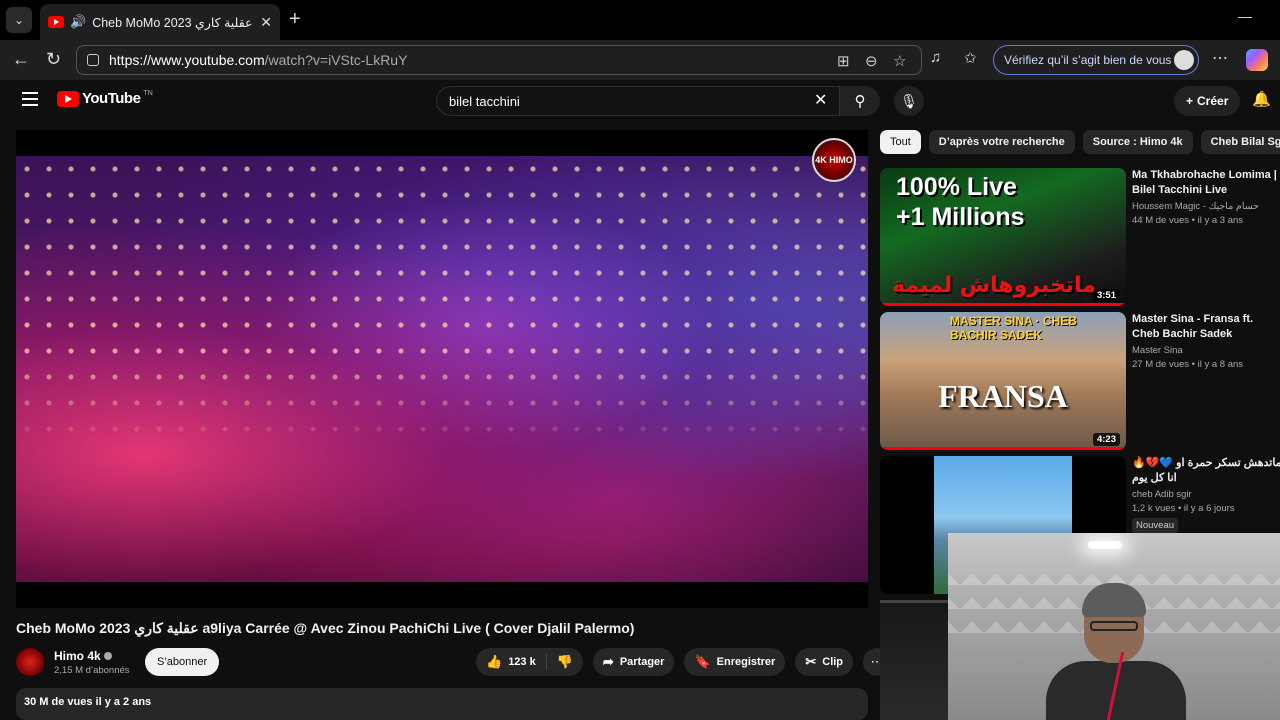 Image resolution: width=1280 pixels, height=720 pixels. Describe the element at coordinates (1206, 494) in the screenshot. I see `rec-channel: cheb Adib sgir` at that location.